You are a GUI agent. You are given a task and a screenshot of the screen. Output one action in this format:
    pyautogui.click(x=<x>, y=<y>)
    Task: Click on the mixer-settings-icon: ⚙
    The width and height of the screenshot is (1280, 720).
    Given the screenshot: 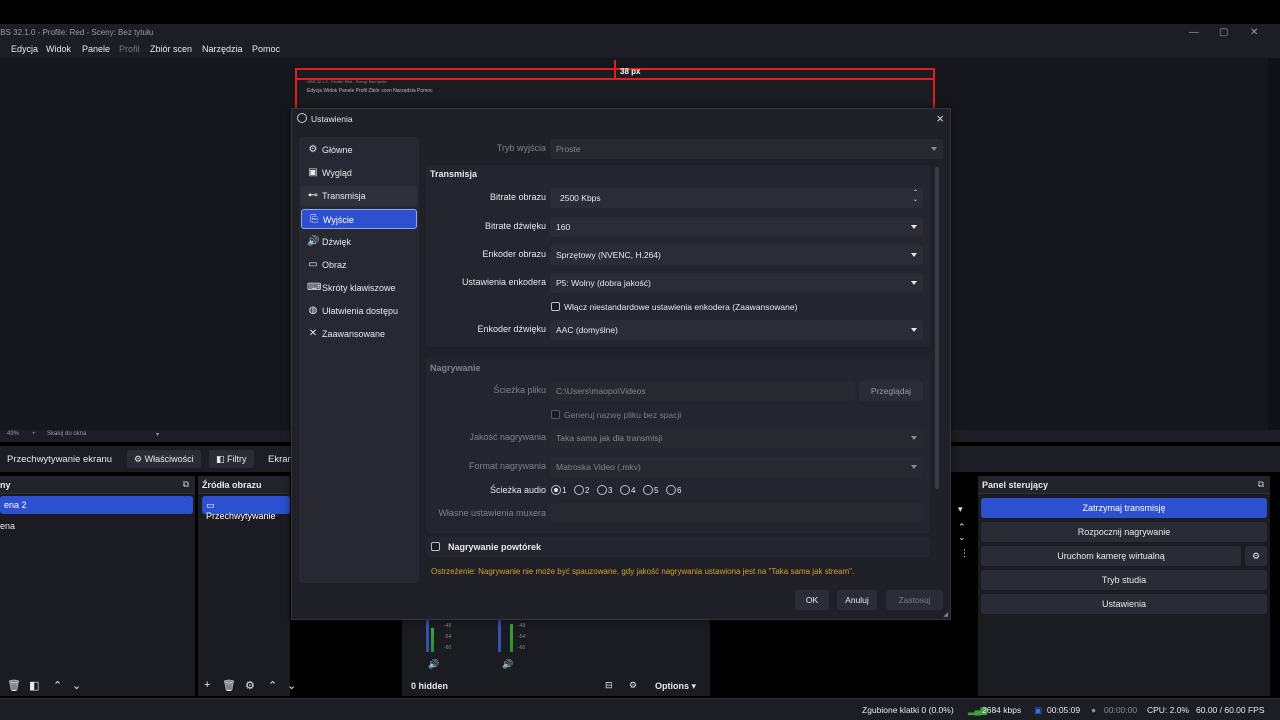 What is the action you would take?
    pyautogui.click(x=633, y=685)
    